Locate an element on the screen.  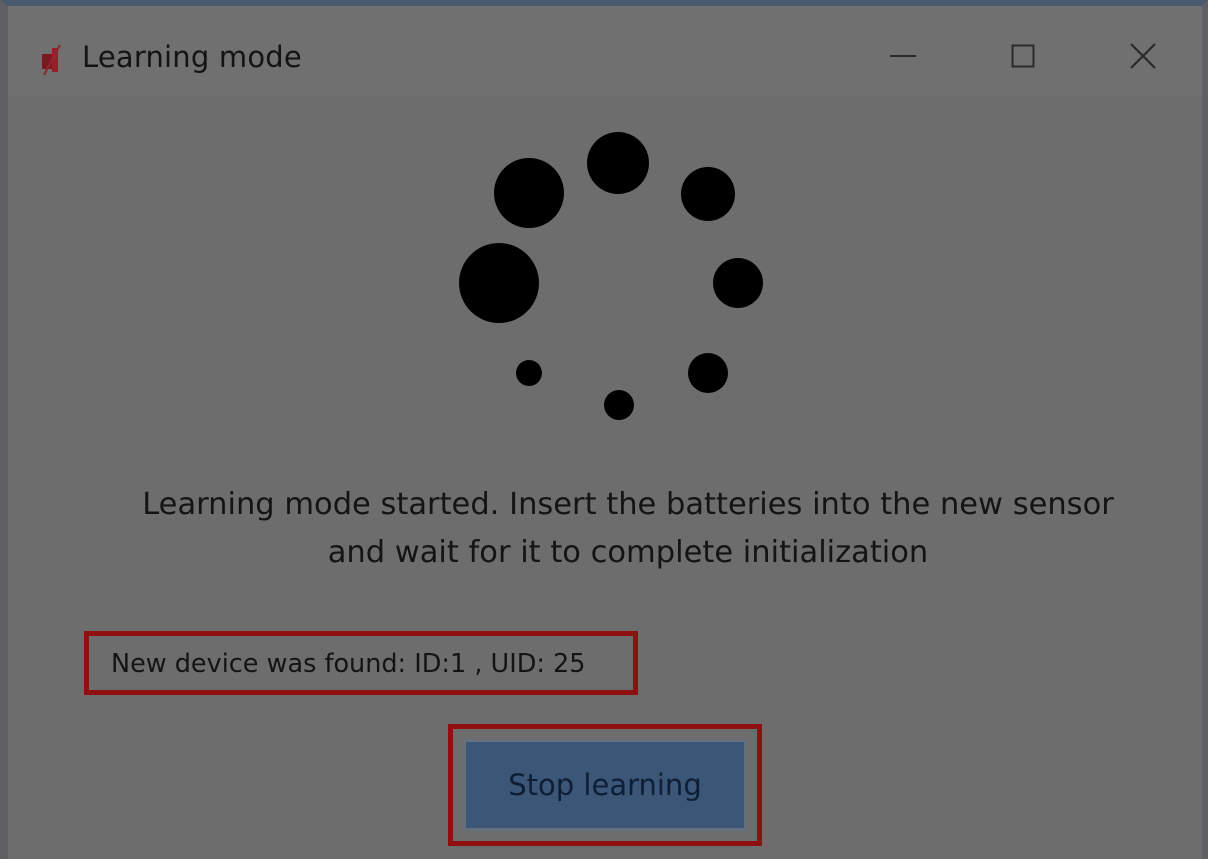
minimize-icon is located at coordinates (903, 56).